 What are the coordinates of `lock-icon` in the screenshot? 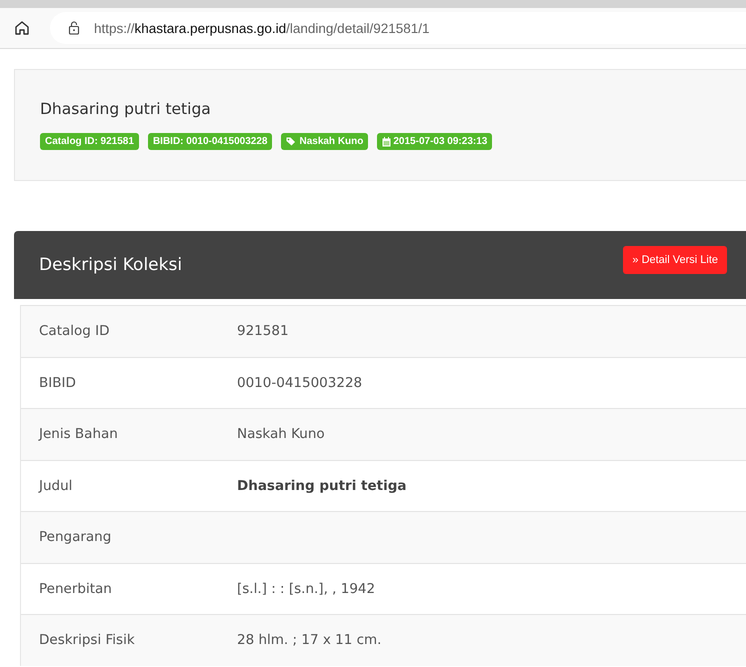 It's located at (74, 28).